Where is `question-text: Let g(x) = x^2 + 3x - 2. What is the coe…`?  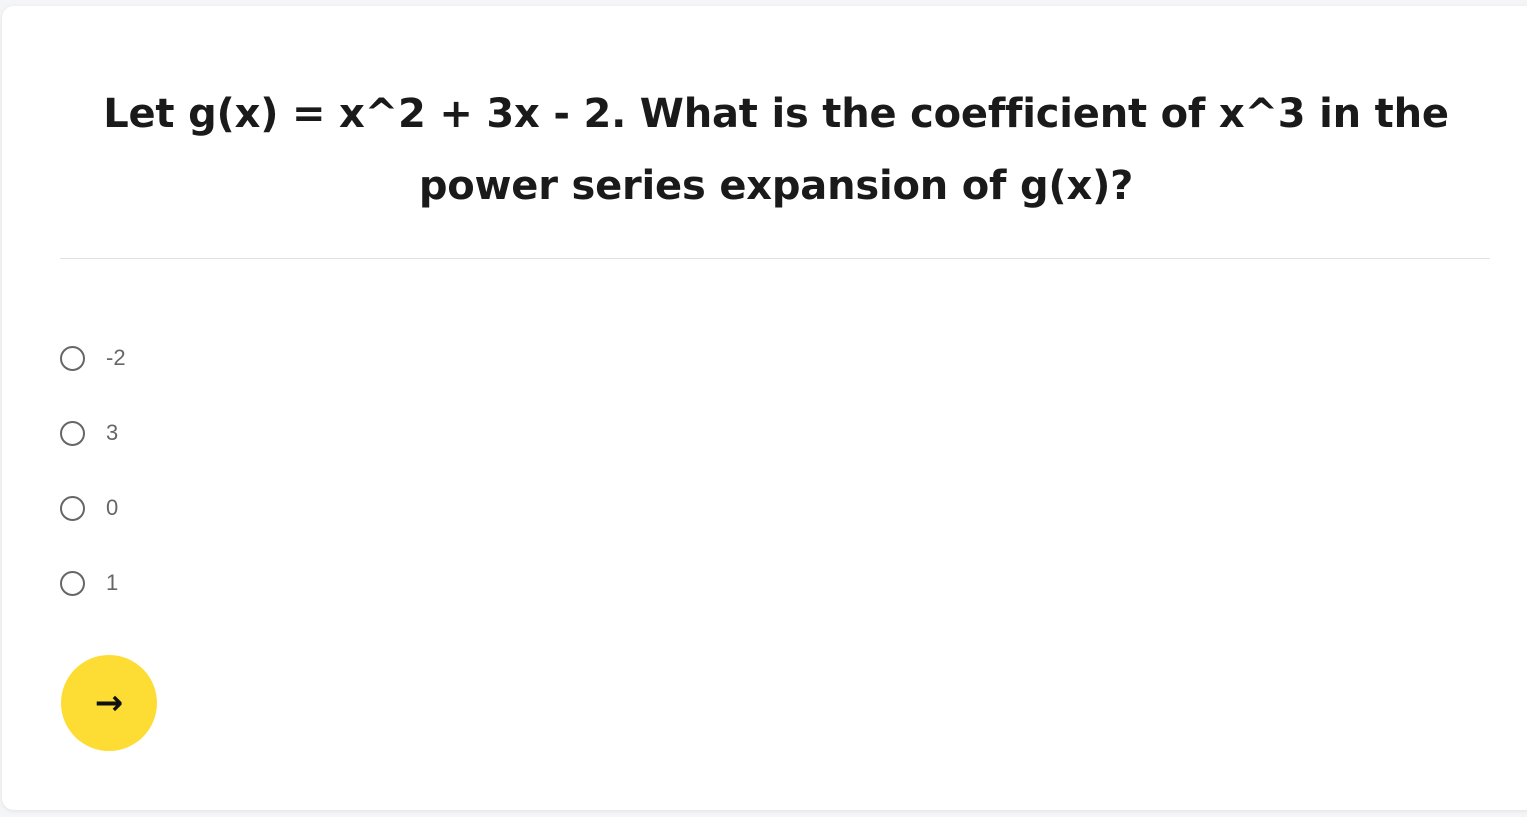 question-text: Let g(x) = x^2 + 3x - 2. What is the coe… is located at coordinates (776, 150).